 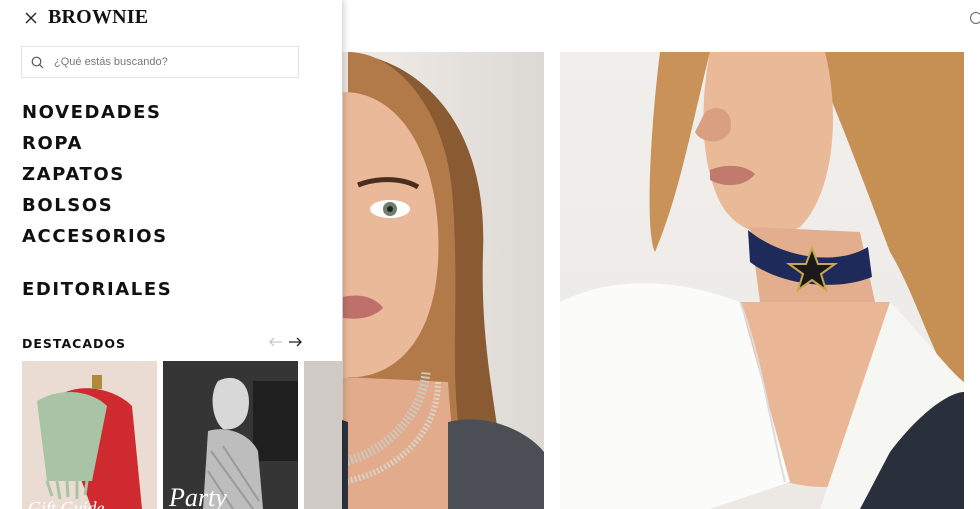 What do you see at coordinates (37, 62) in the screenshot?
I see `search-icon` at bounding box center [37, 62].